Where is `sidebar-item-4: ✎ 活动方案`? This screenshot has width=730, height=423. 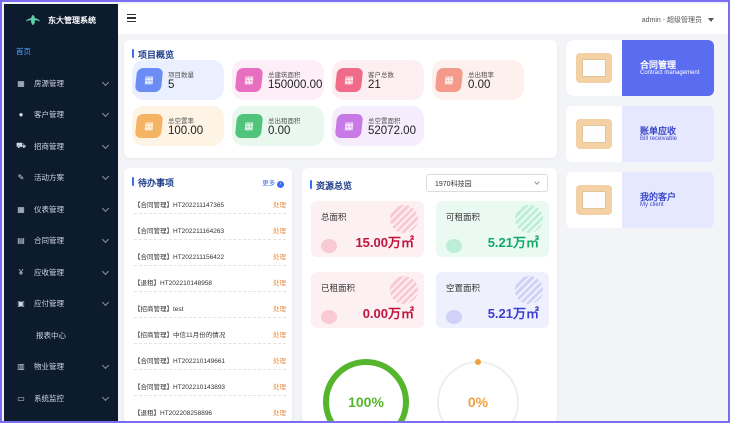 sidebar-item-4: ✎ 活动方案 is located at coordinates (61, 178).